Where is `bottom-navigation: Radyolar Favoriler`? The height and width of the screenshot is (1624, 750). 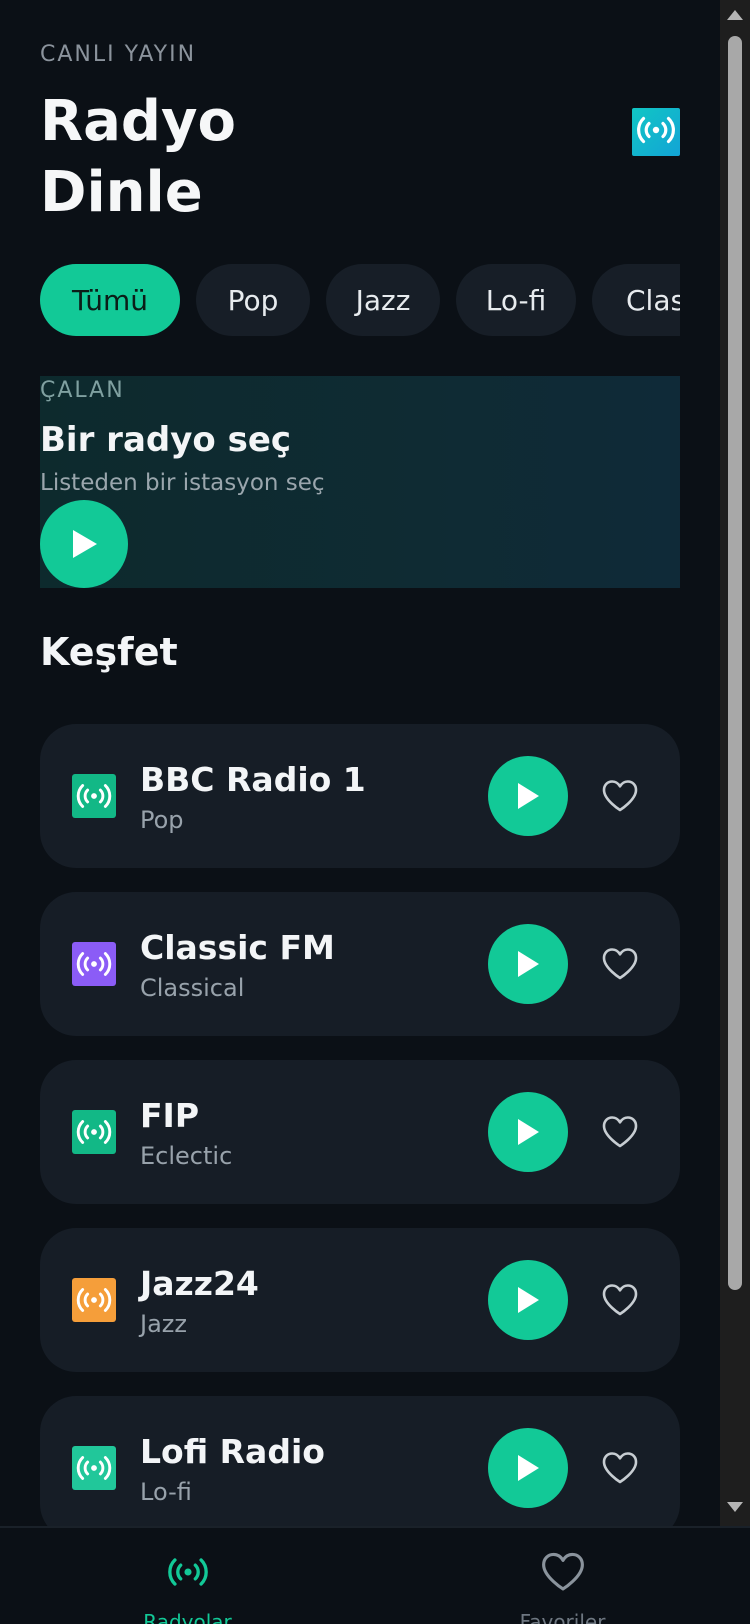
bottom-navigation: Radyolar Favoriler is located at coordinates (375, 1575).